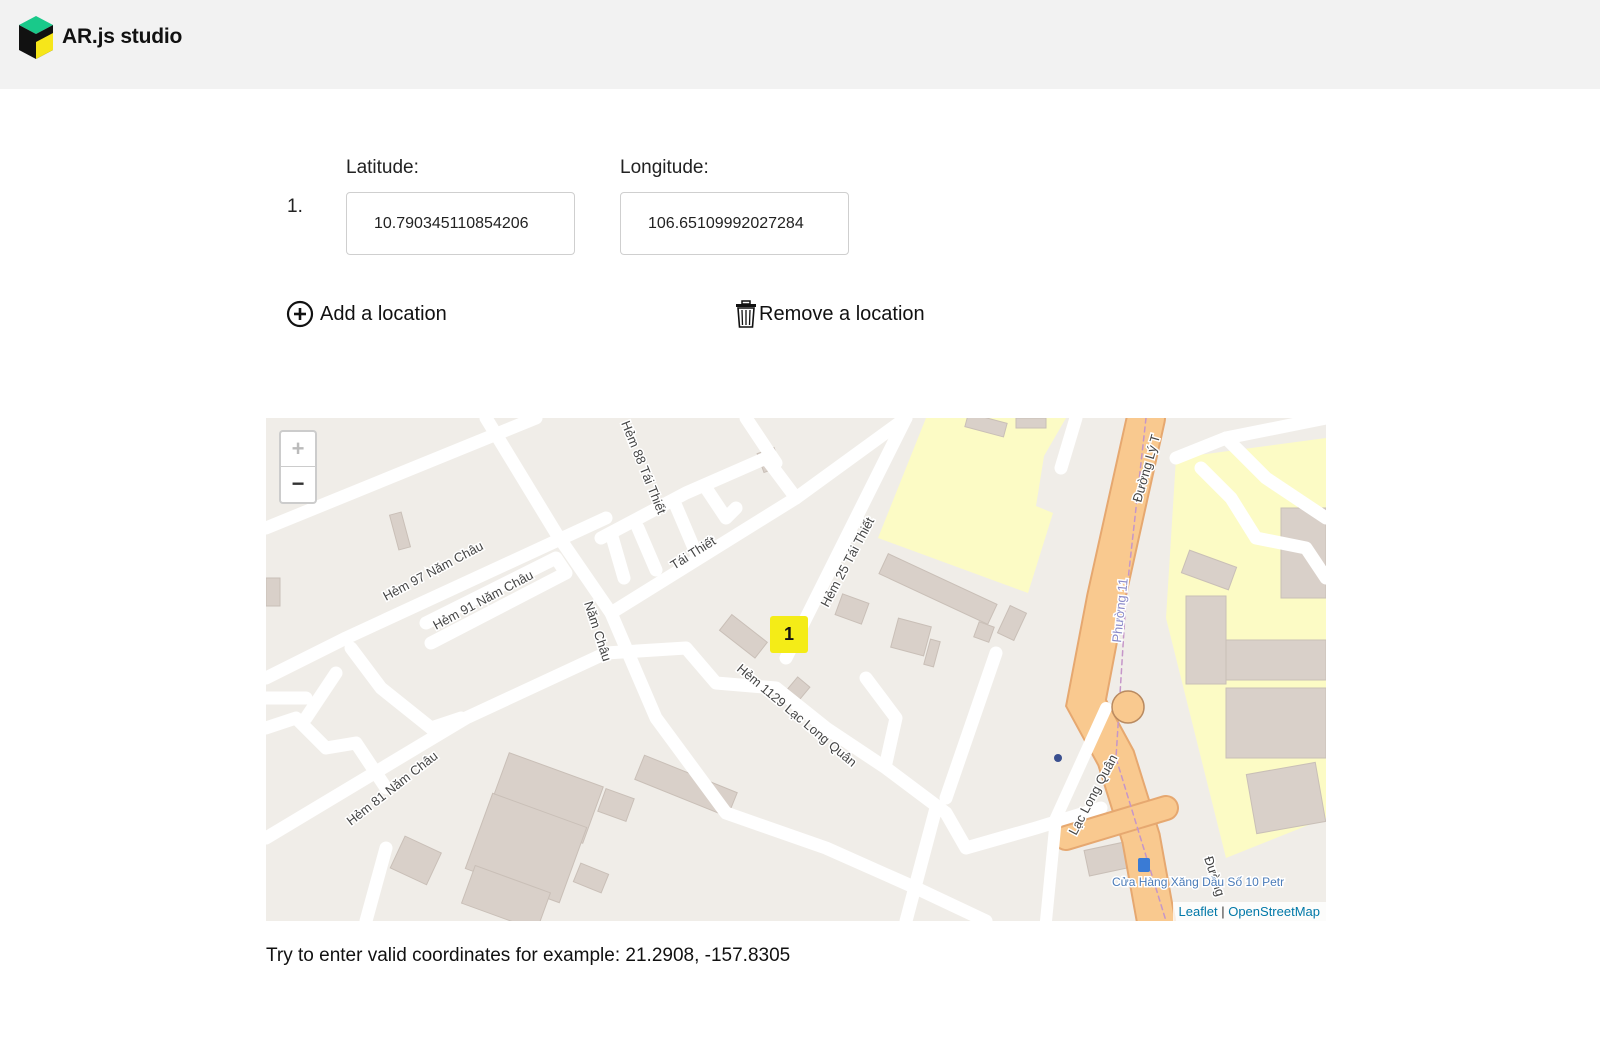  I want to click on zoom-control: + −, so click(298, 467).